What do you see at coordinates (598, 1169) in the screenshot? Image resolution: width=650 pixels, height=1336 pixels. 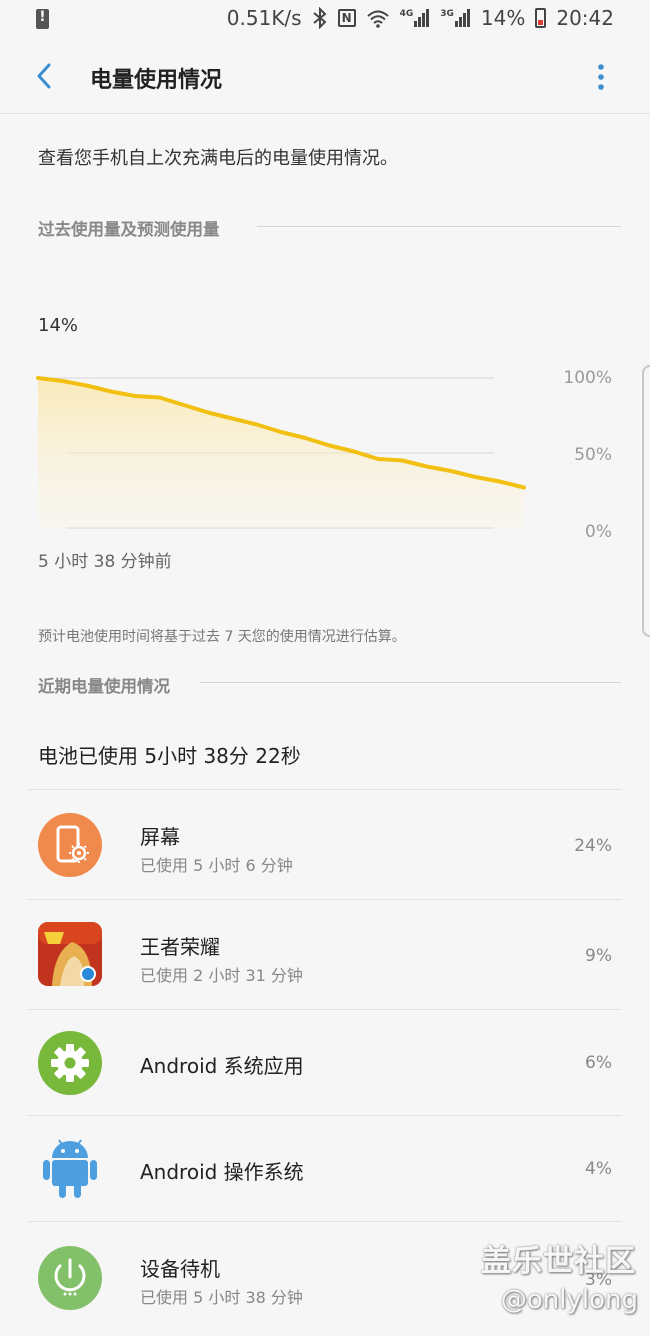 I see `usage-item-percent: 4%` at bounding box center [598, 1169].